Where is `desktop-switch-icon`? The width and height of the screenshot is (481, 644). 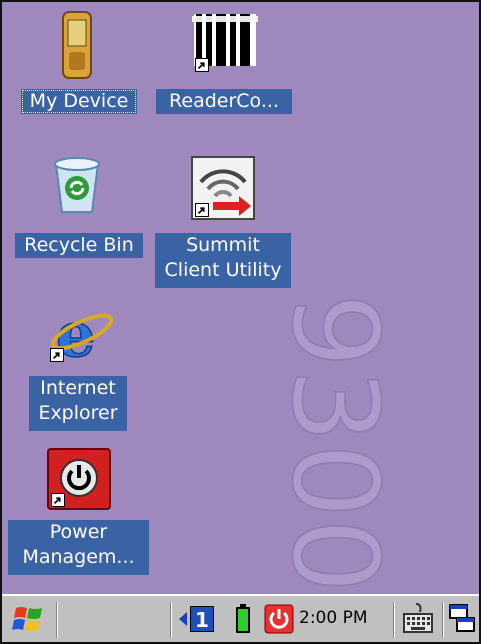 desktop-switch-icon is located at coordinates (462, 619).